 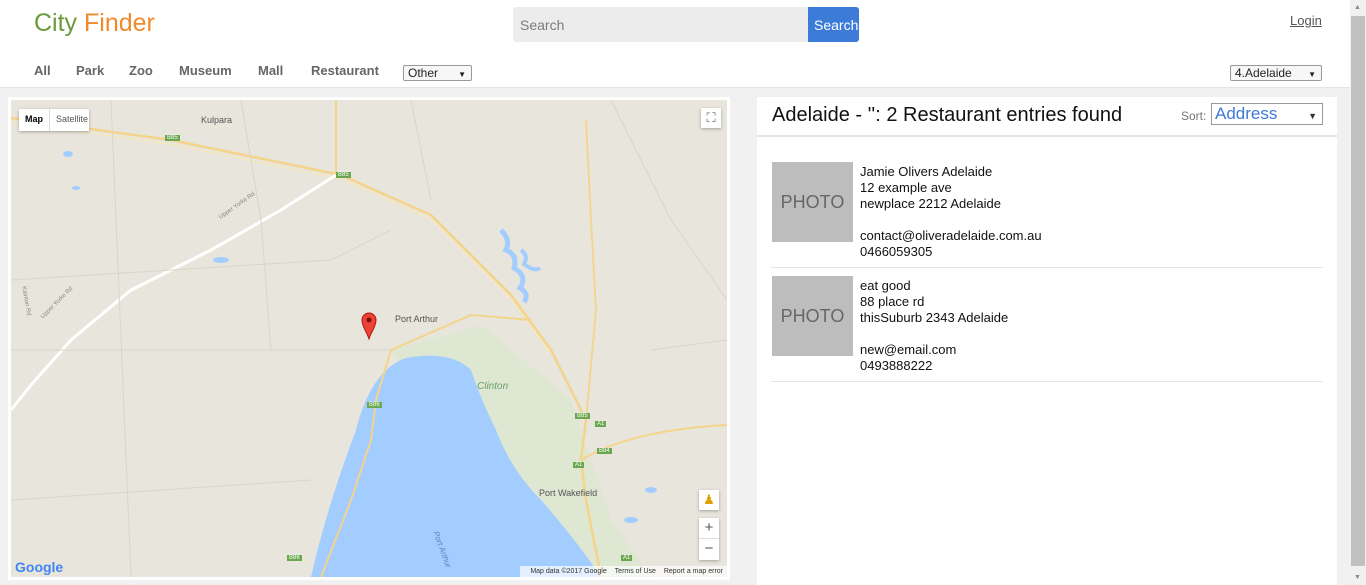 What do you see at coordinates (39, 567) in the screenshot?
I see `google-logo: Google` at bounding box center [39, 567].